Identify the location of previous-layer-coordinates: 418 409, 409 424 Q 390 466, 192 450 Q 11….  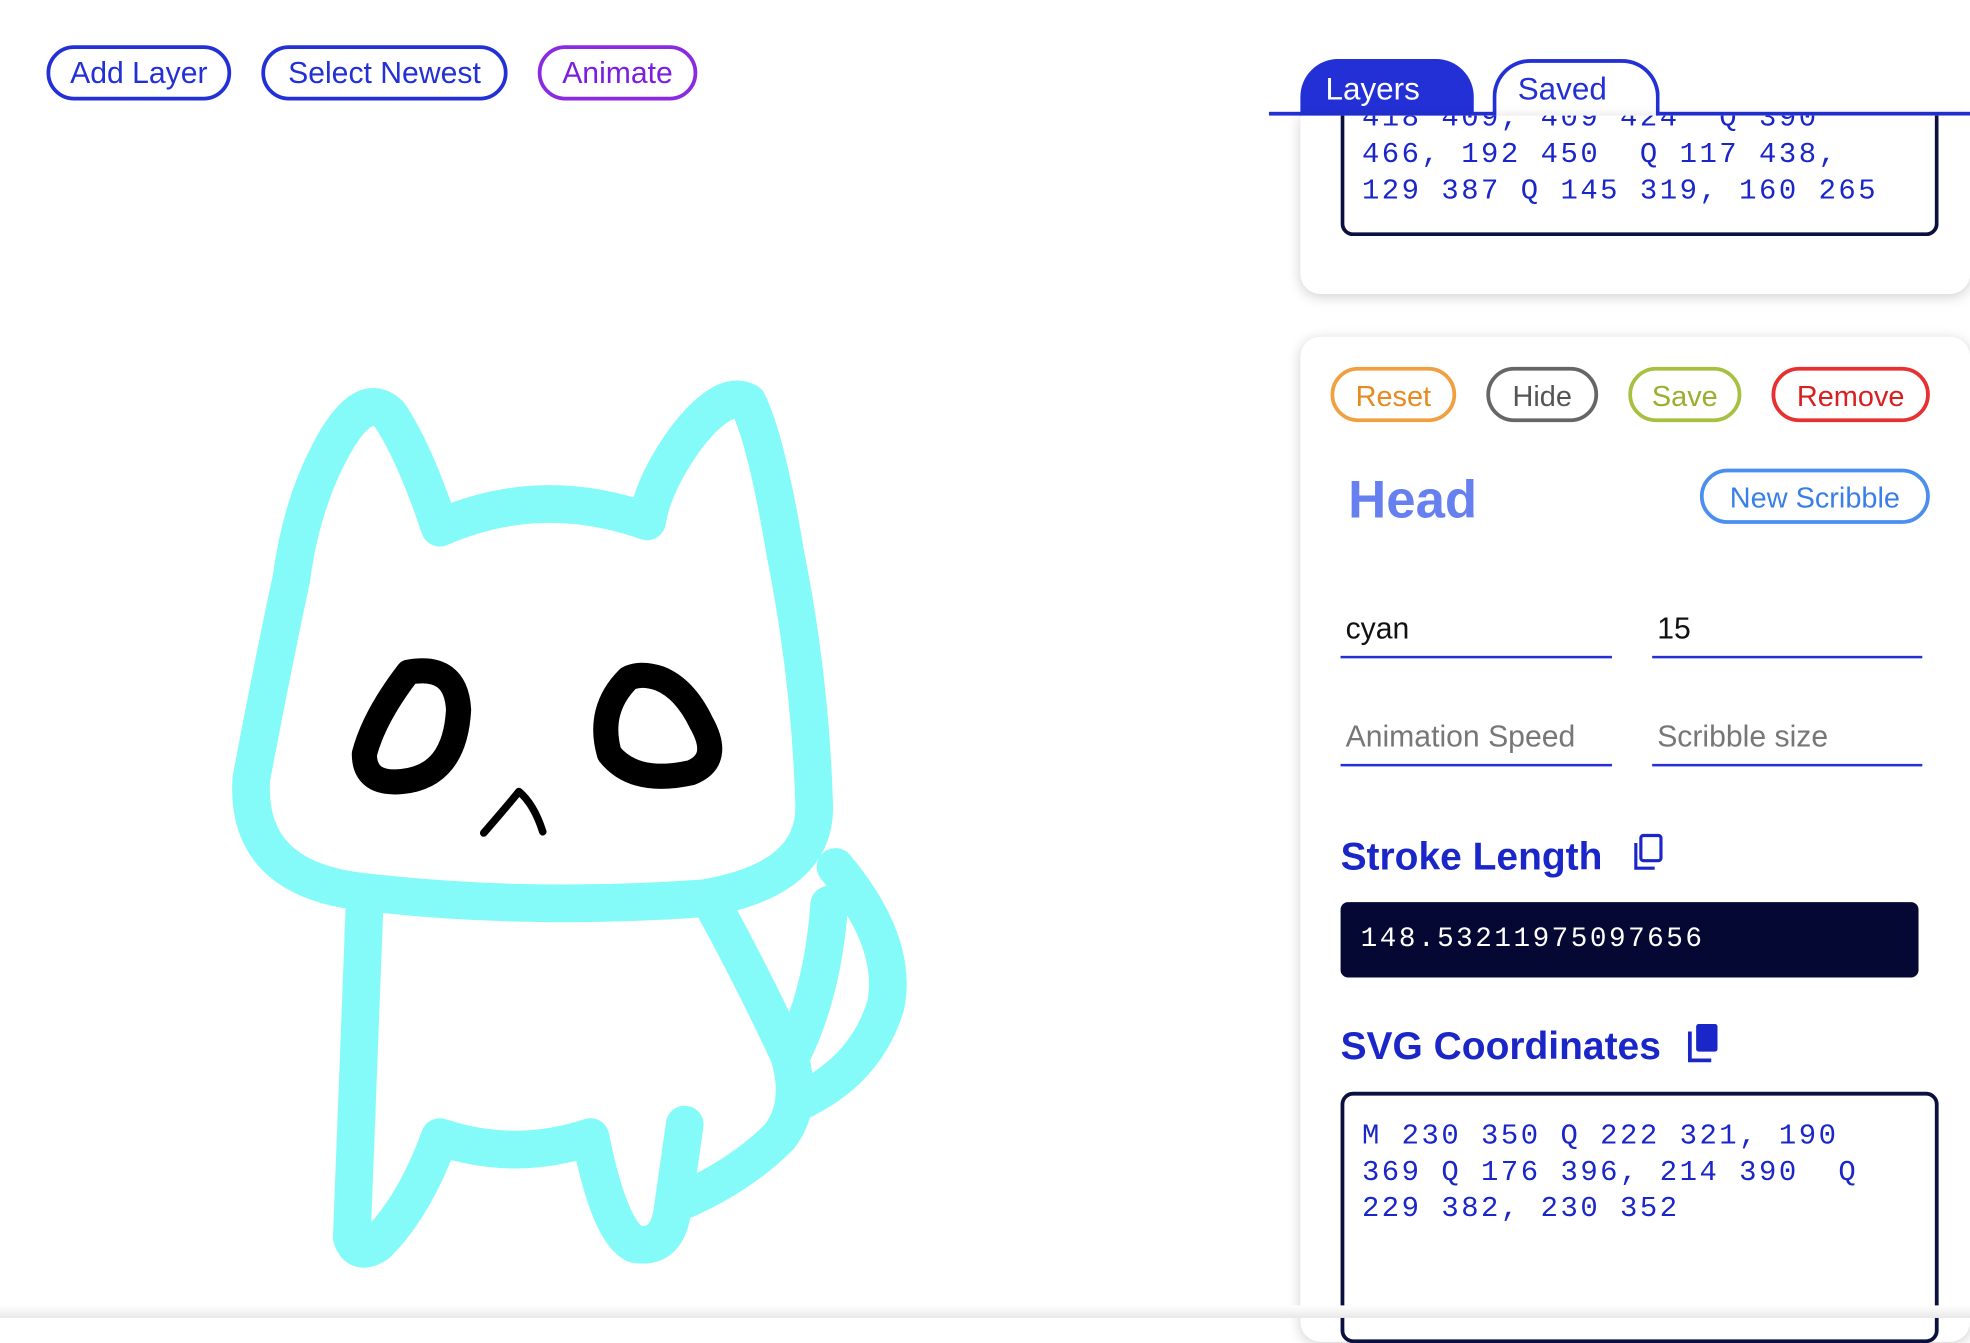
(1639, 176).